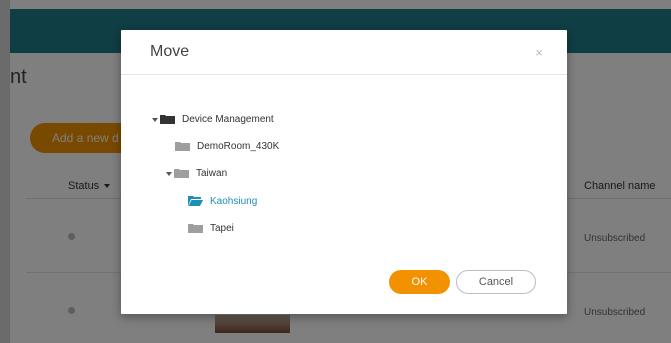 The height and width of the screenshot is (343, 671). Describe the element at coordinates (195, 201) in the screenshot. I see `folder-open-icon` at that location.